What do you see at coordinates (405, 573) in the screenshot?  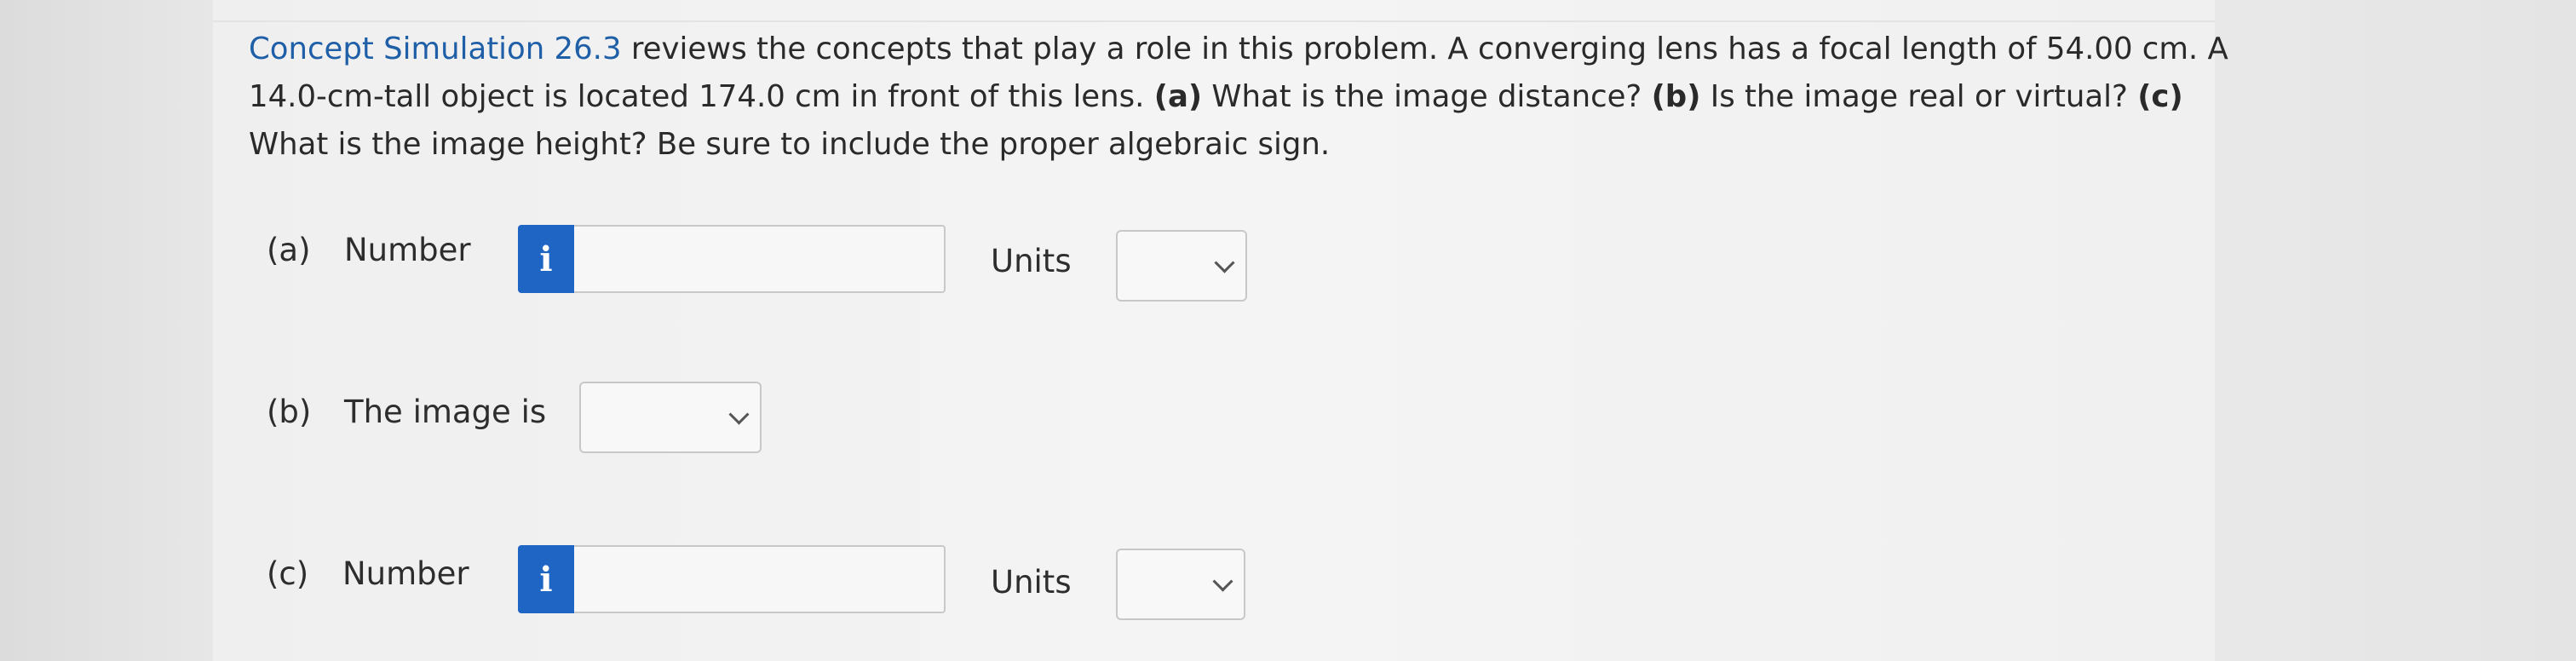 I see `part-c-number-label: Number` at bounding box center [405, 573].